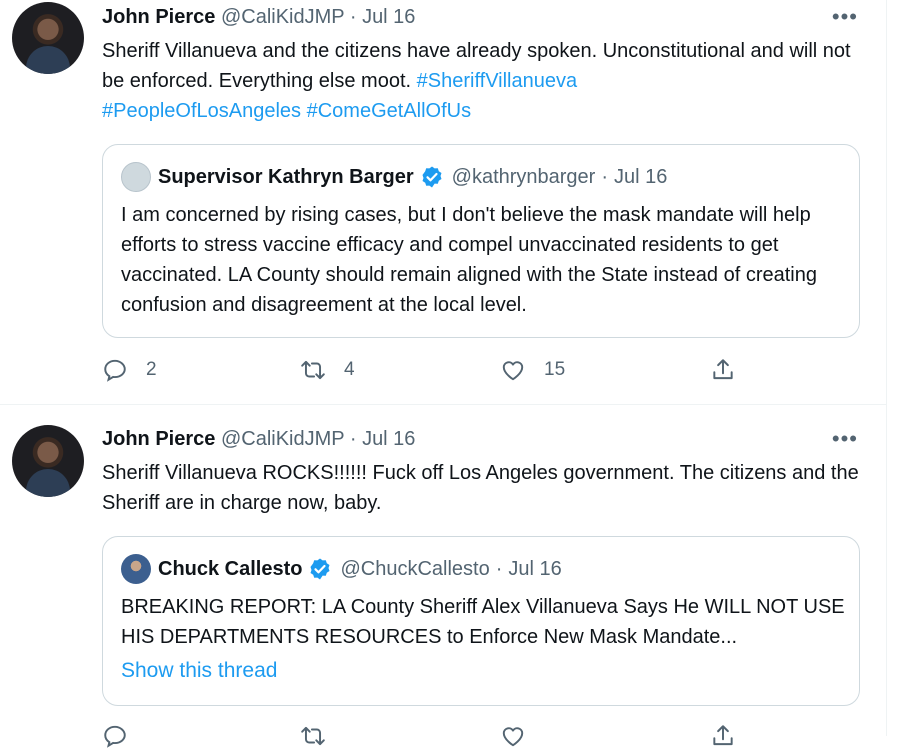 The height and width of the screenshot is (753, 919). Describe the element at coordinates (349, 369) in the screenshot. I see `retweet-count: 4` at that location.